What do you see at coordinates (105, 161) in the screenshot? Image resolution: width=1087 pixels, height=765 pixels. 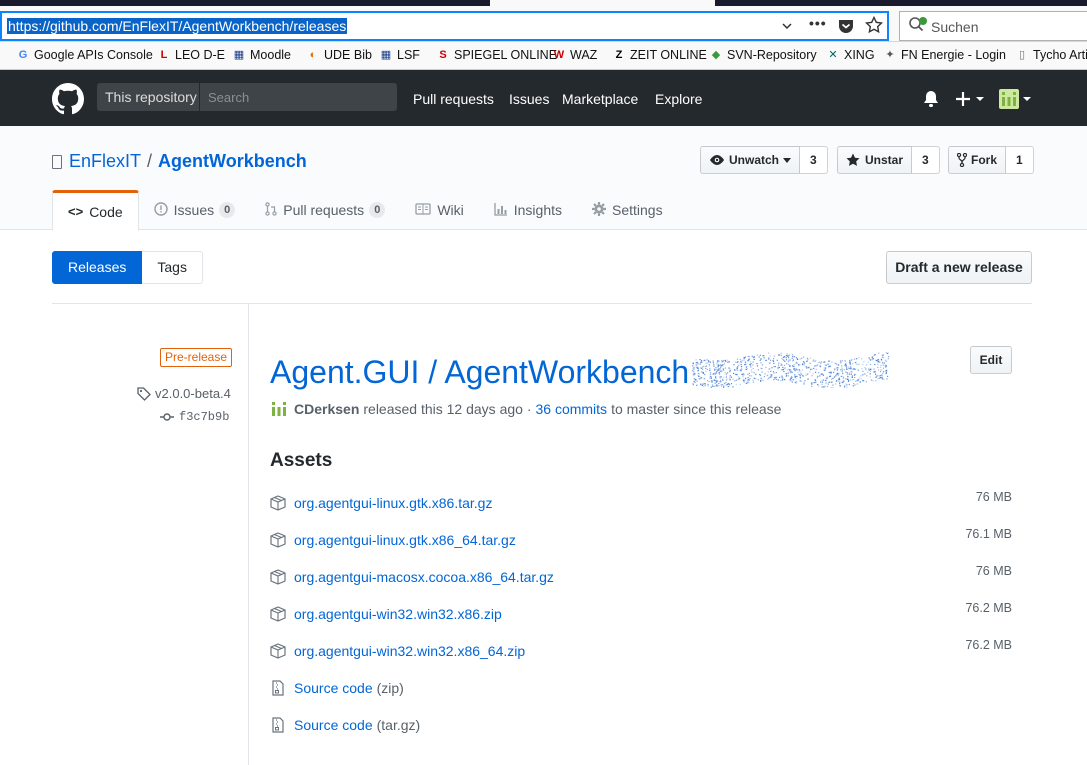 I see `repo-owner-link: EnFlexIT` at bounding box center [105, 161].